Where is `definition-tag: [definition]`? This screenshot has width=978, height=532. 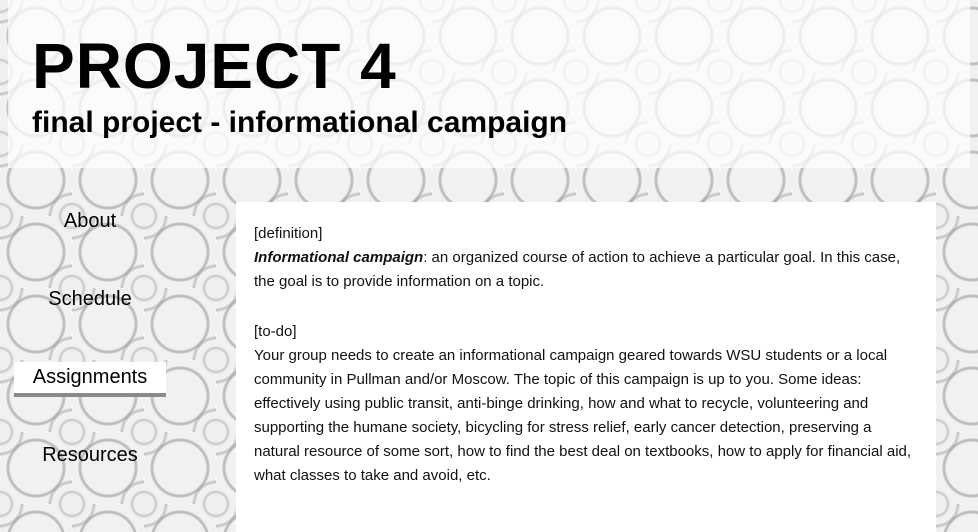 definition-tag: [definition] is located at coordinates (288, 233).